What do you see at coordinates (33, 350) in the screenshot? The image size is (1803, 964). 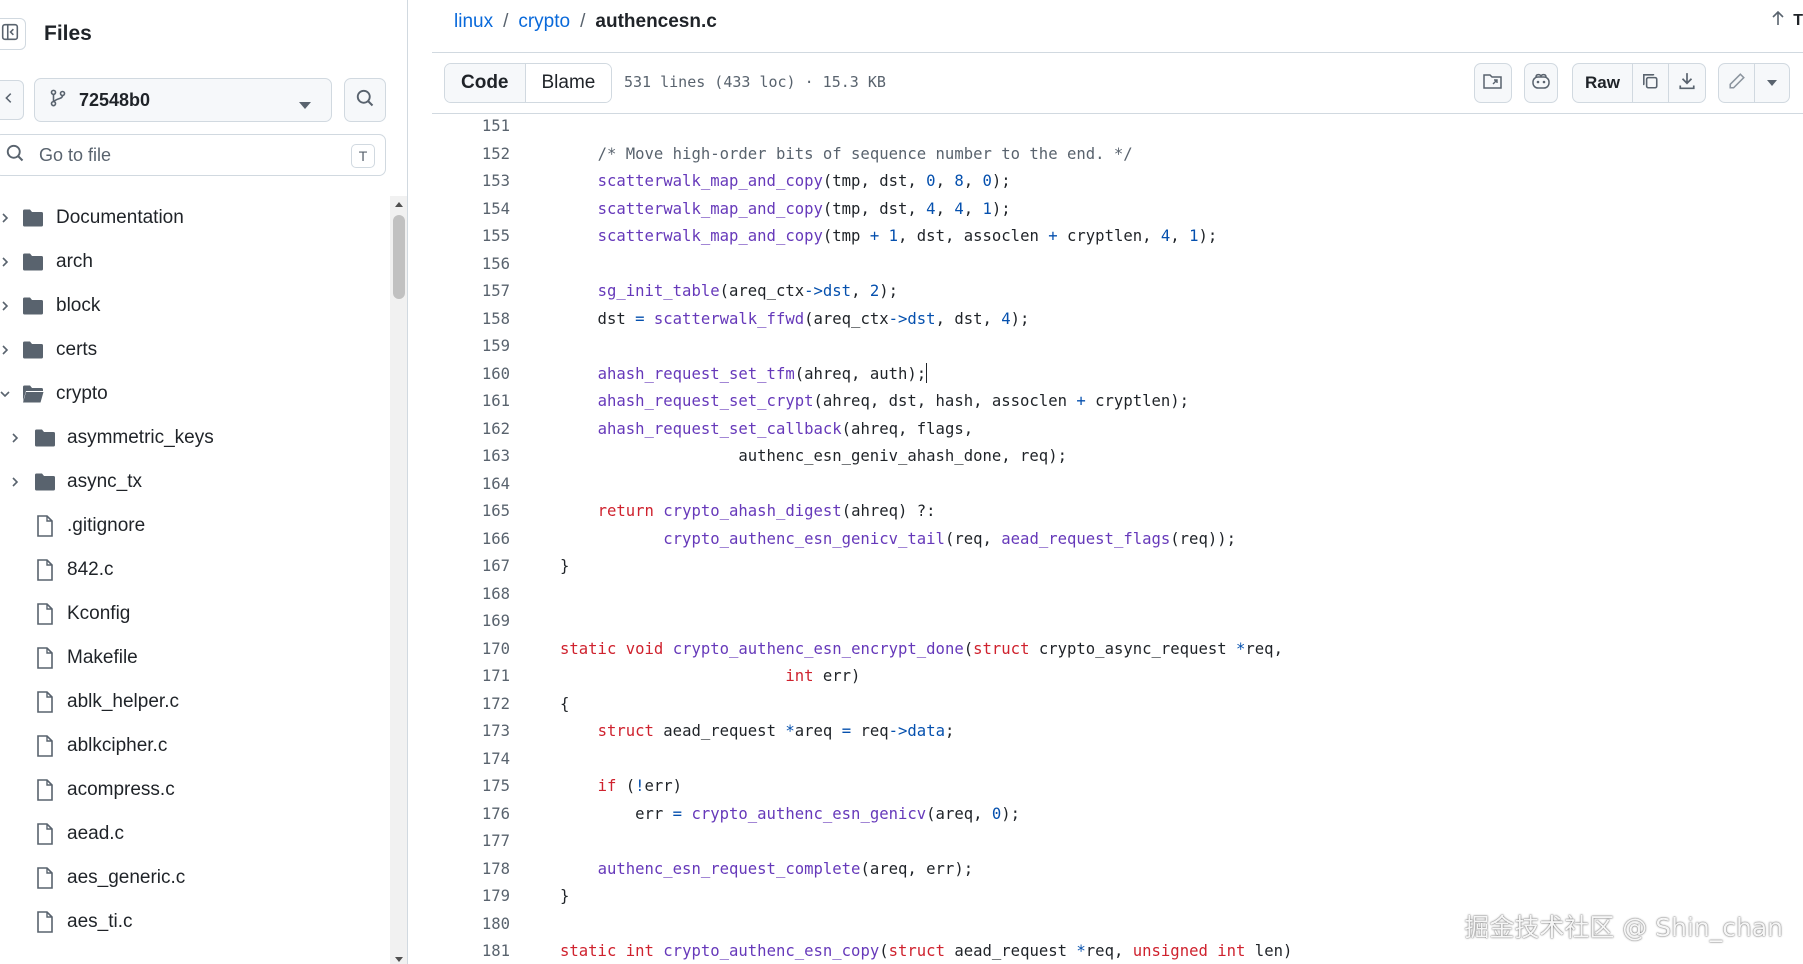 I see `folder-icon` at bounding box center [33, 350].